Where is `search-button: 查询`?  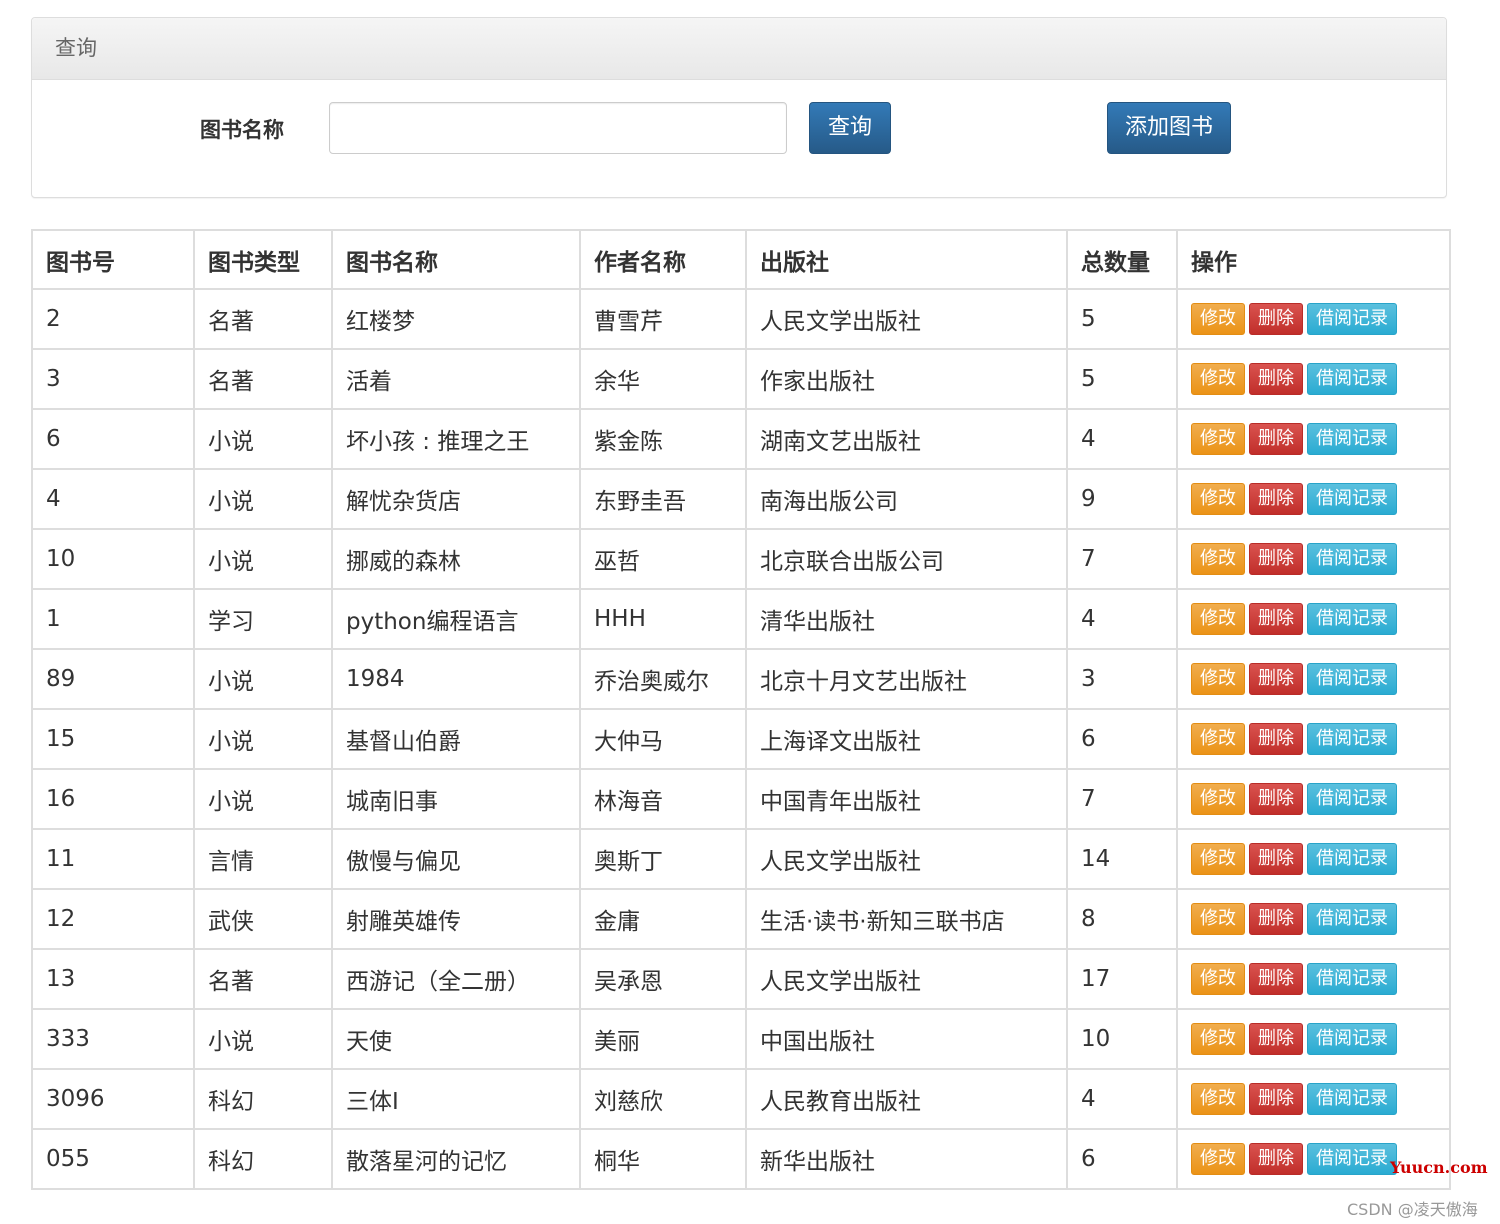 search-button: 查询 is located at coordinates (850, 128).